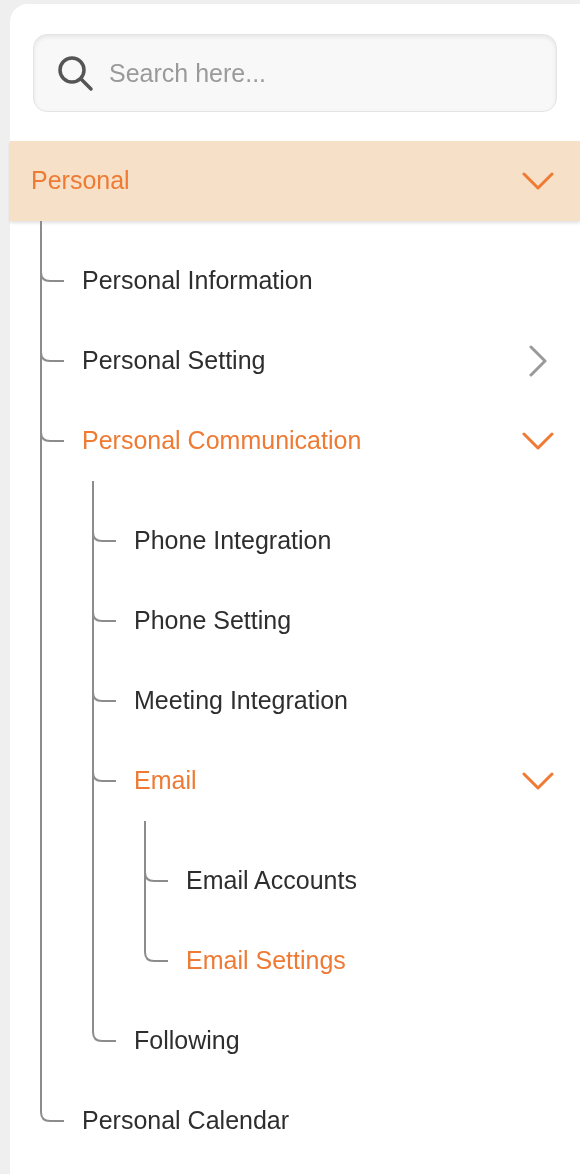 The width and height of the screenshot is (580, 1174). Describe the element at coordinates (336, 541) in the screenshot. I see `tree-item: Phone Integration` at that location.